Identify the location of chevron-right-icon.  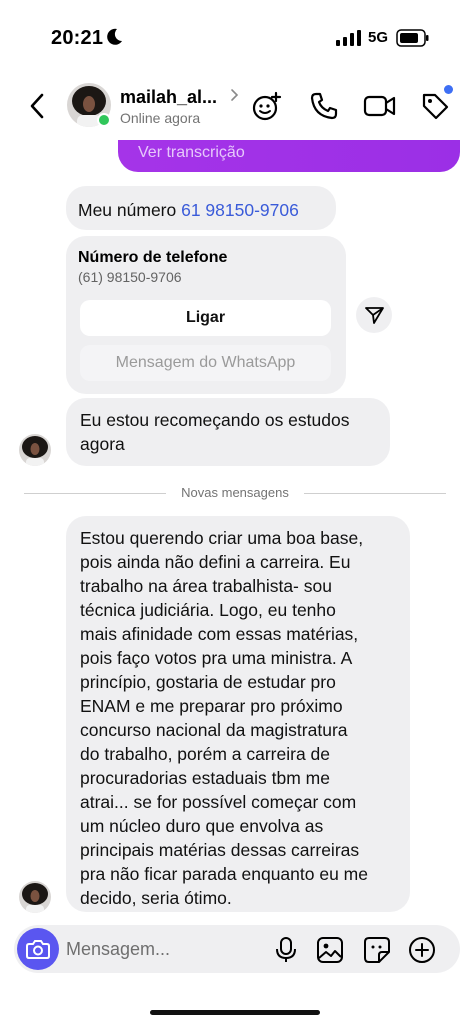
(234, 95).